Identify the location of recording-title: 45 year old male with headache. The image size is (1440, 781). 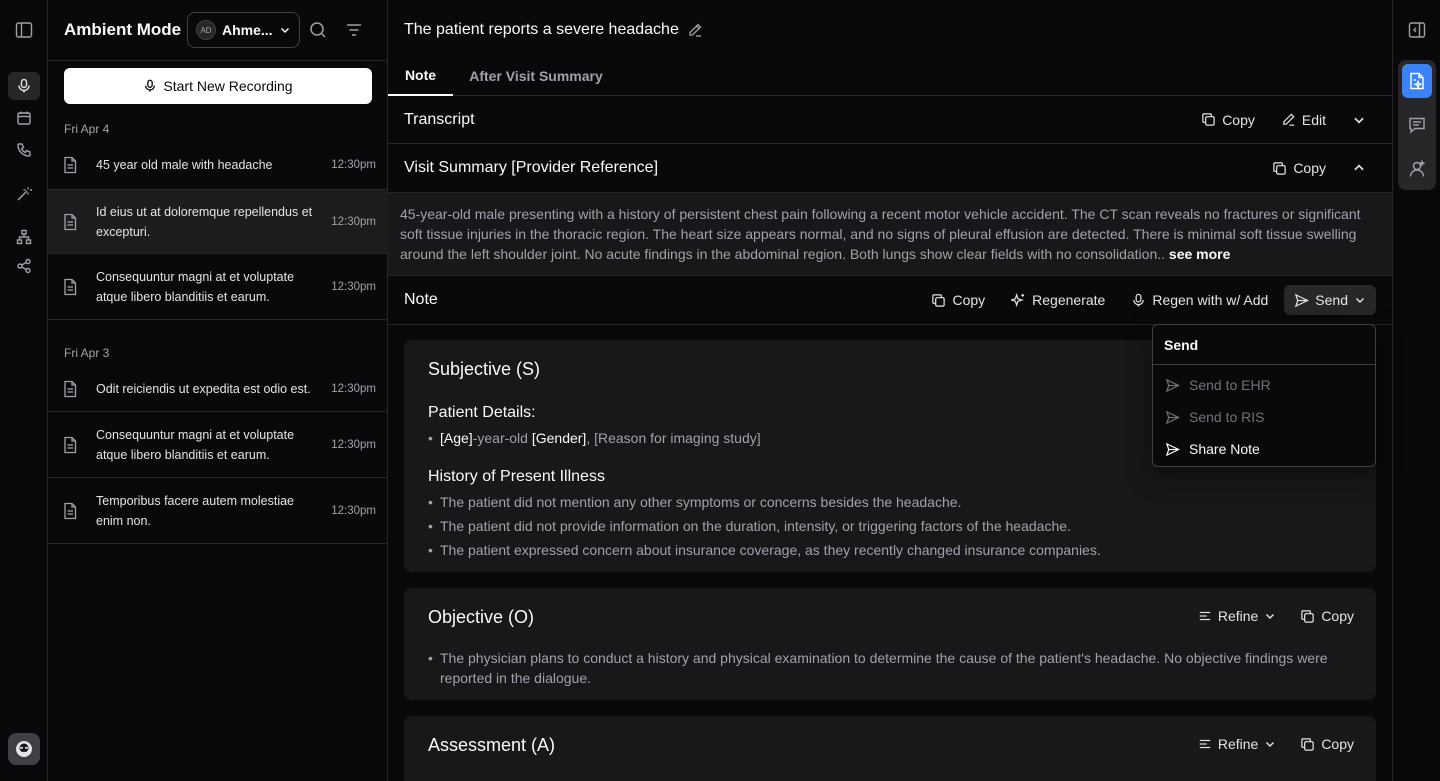
(184, 165).